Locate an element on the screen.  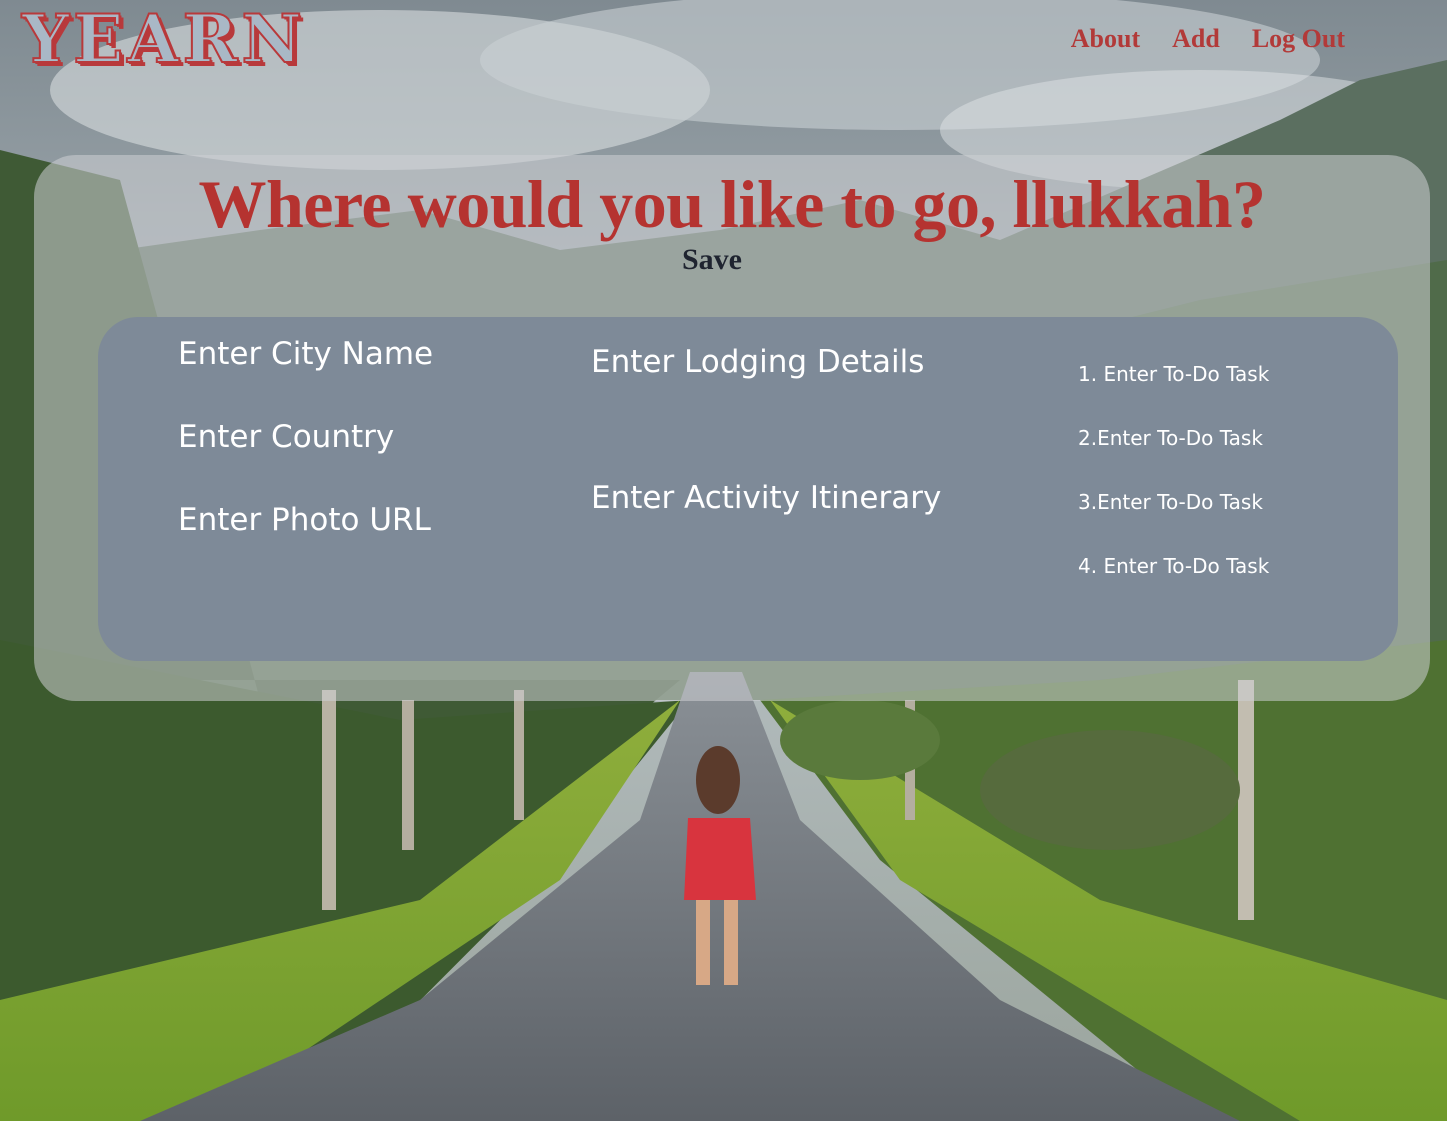
save-button: Save is located at coordinates (712, 260).